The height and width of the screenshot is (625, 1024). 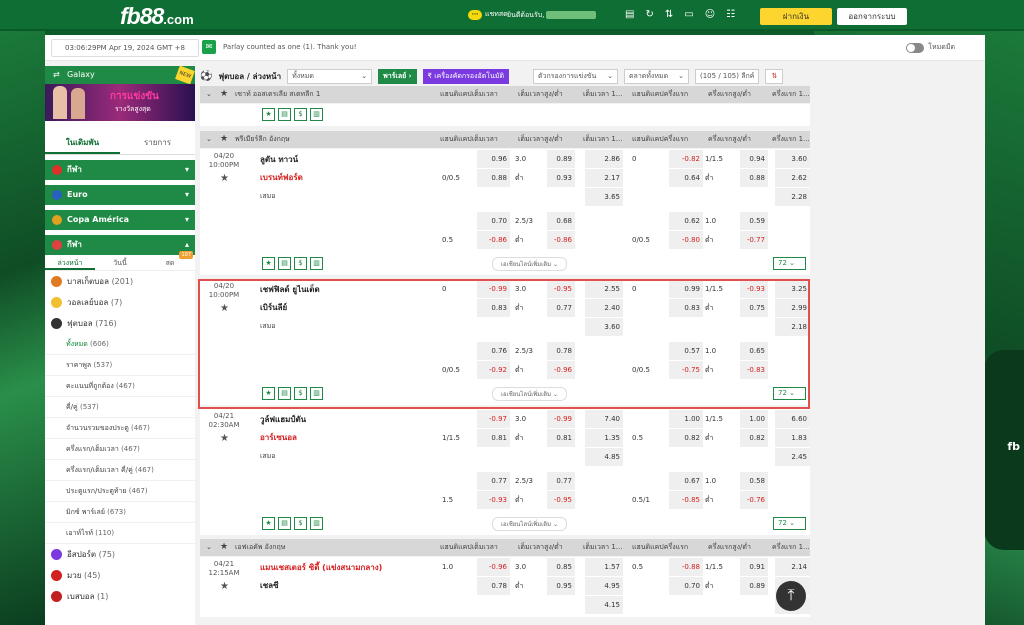 I want to click on odds-cell: 0.67, so click(x=686, y=481).